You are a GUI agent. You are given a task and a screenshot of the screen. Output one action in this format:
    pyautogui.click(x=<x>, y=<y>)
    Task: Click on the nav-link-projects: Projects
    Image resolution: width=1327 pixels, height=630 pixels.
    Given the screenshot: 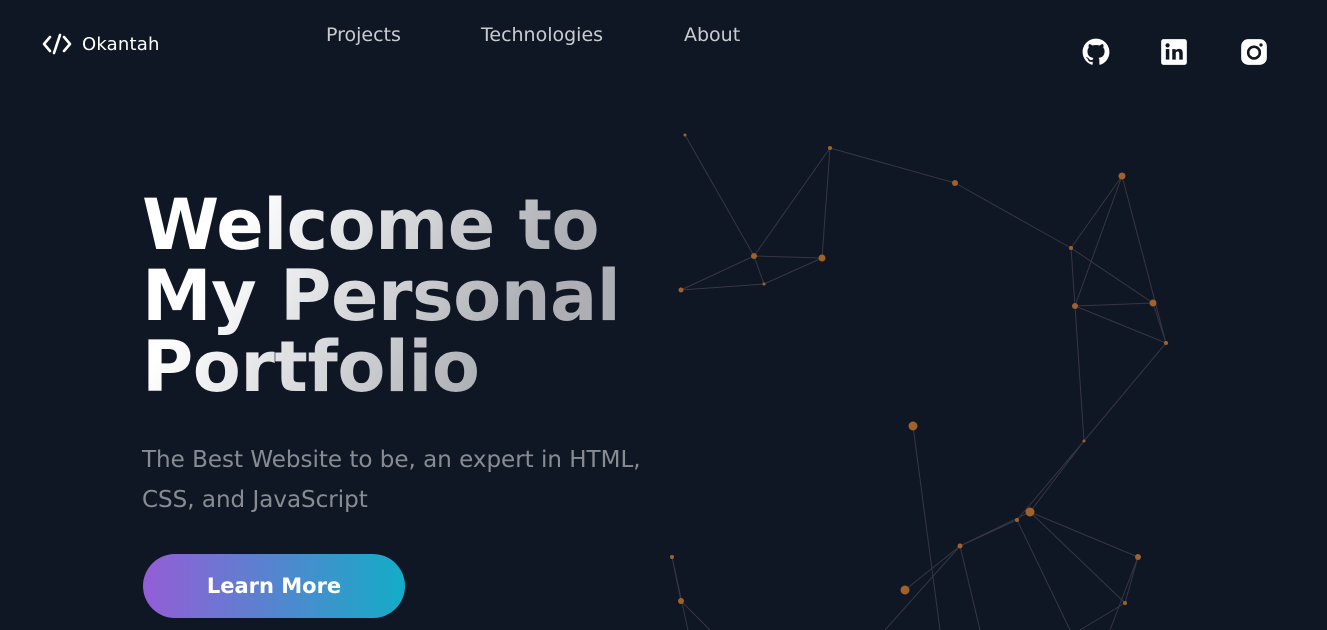 What is the action you would take?
    pyautogui.click(x=363, y=35)
    